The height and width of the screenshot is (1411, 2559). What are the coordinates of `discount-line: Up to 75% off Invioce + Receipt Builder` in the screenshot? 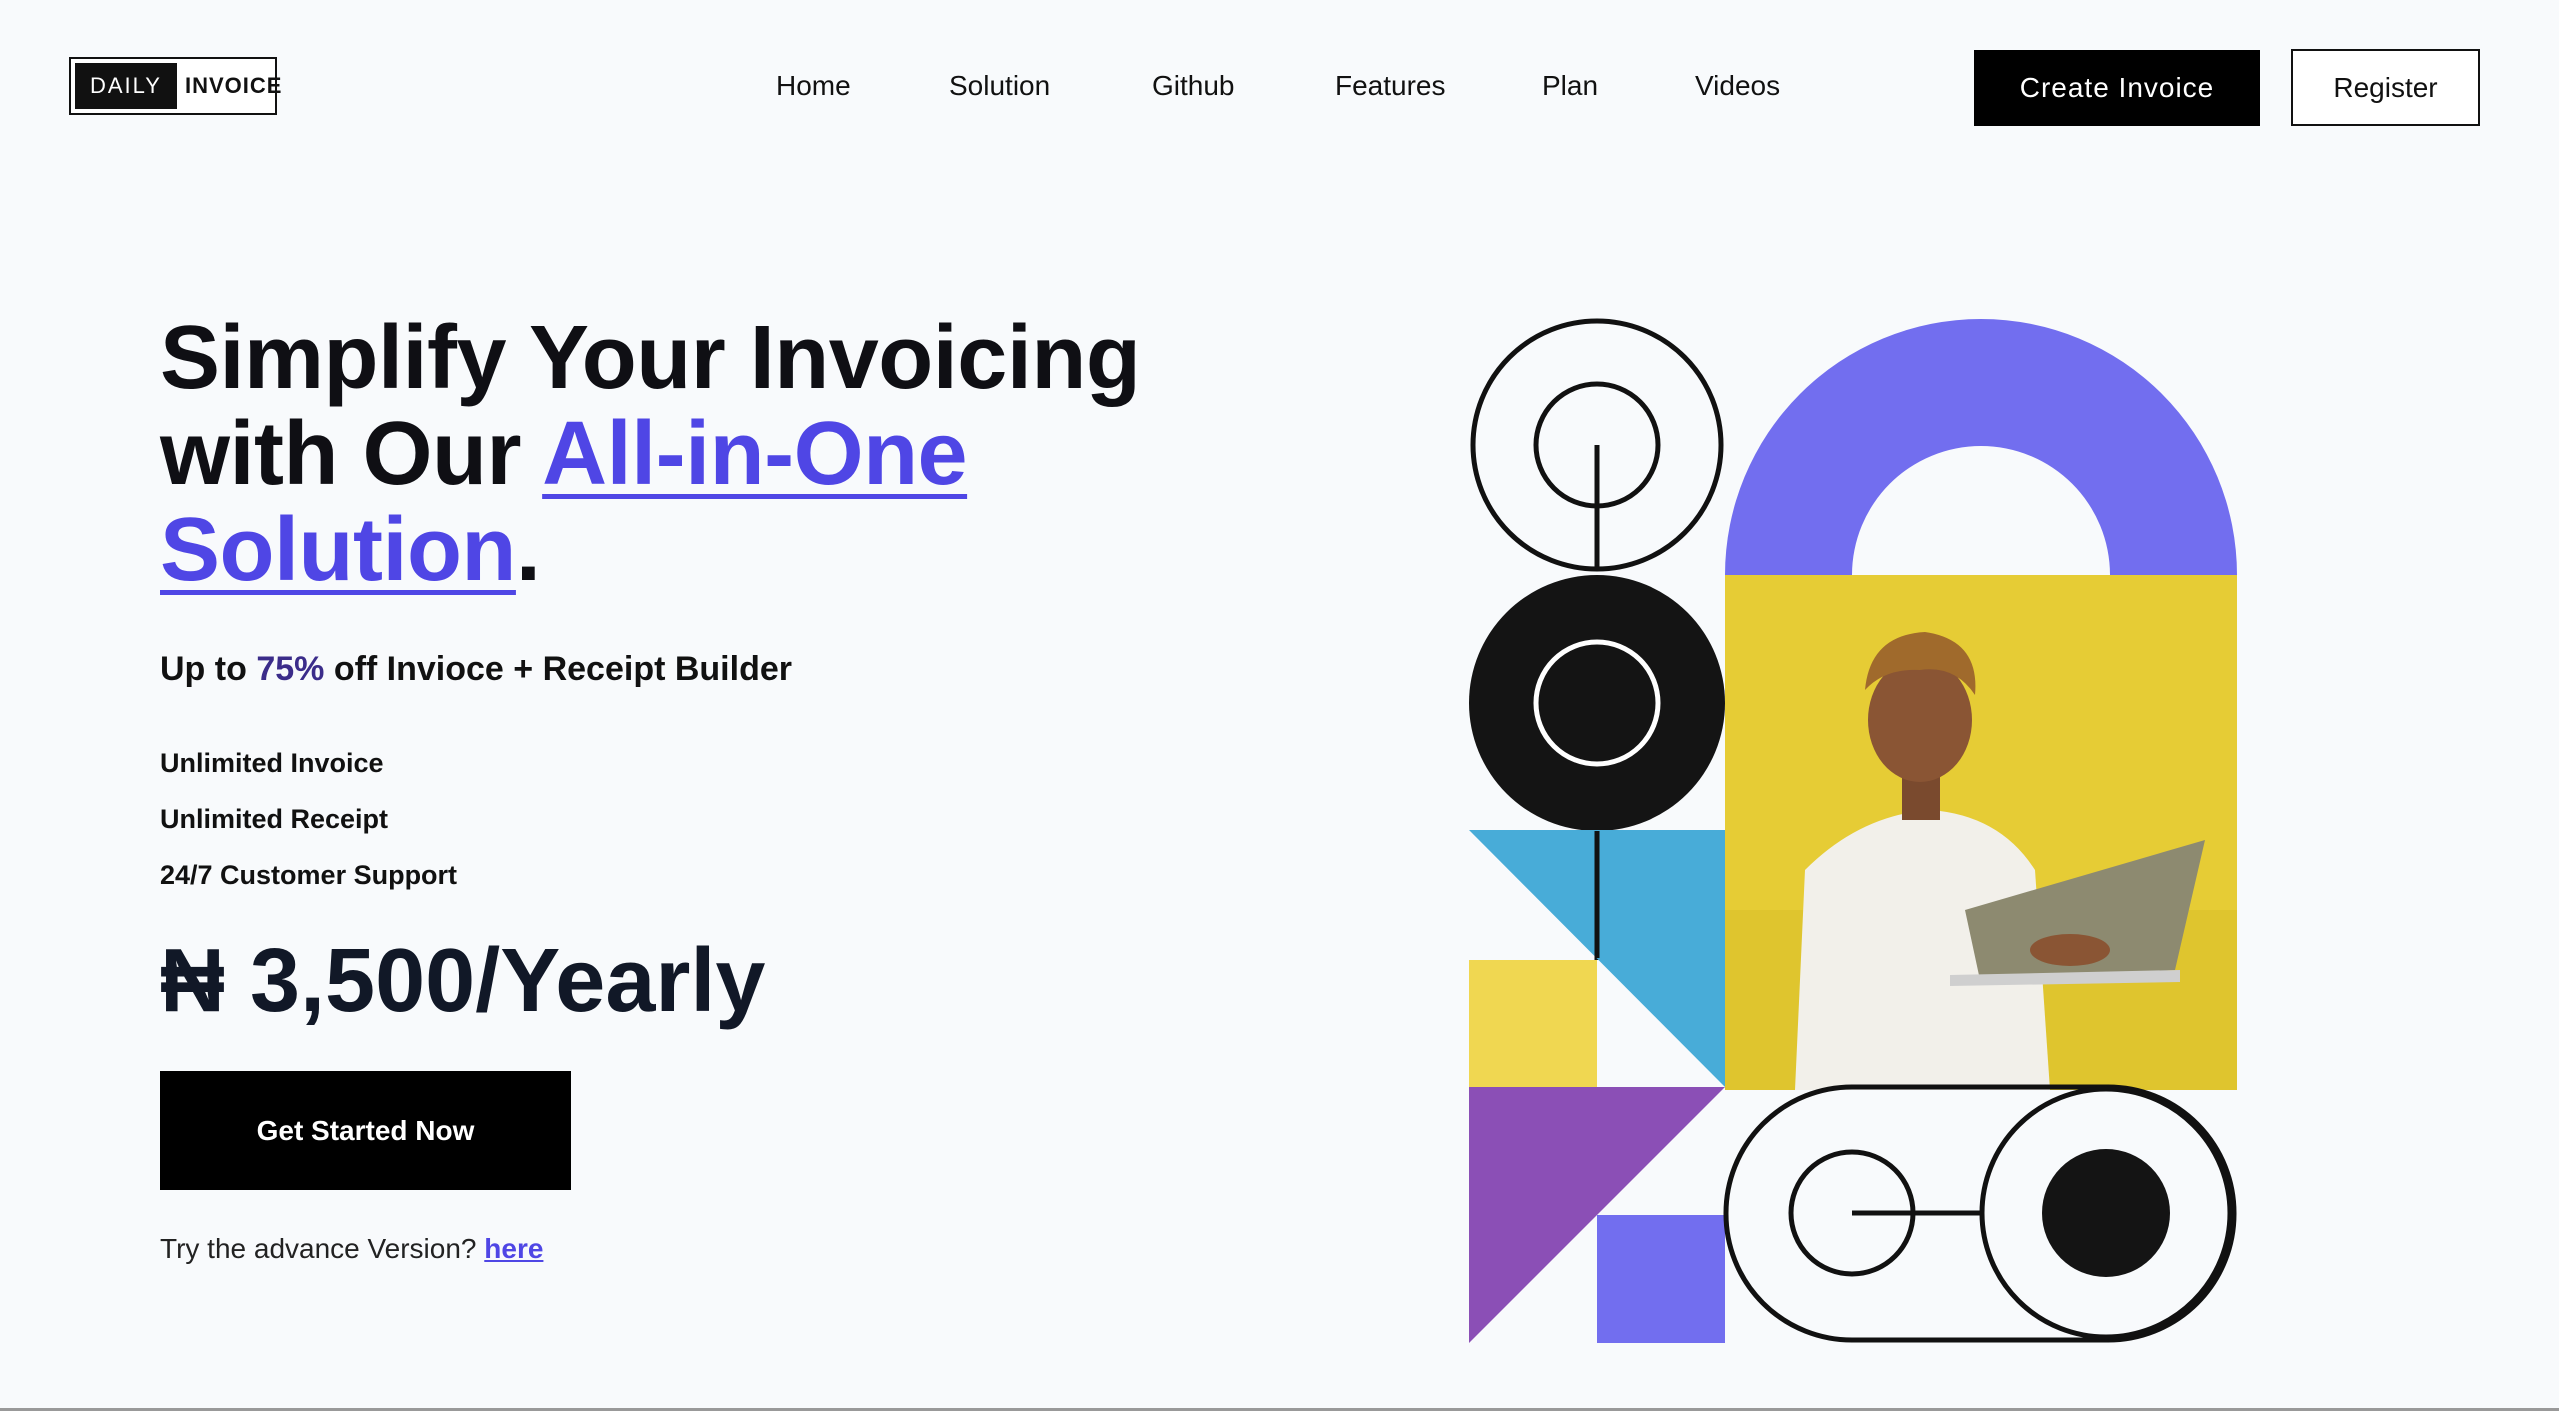 It's located at (476, 669).